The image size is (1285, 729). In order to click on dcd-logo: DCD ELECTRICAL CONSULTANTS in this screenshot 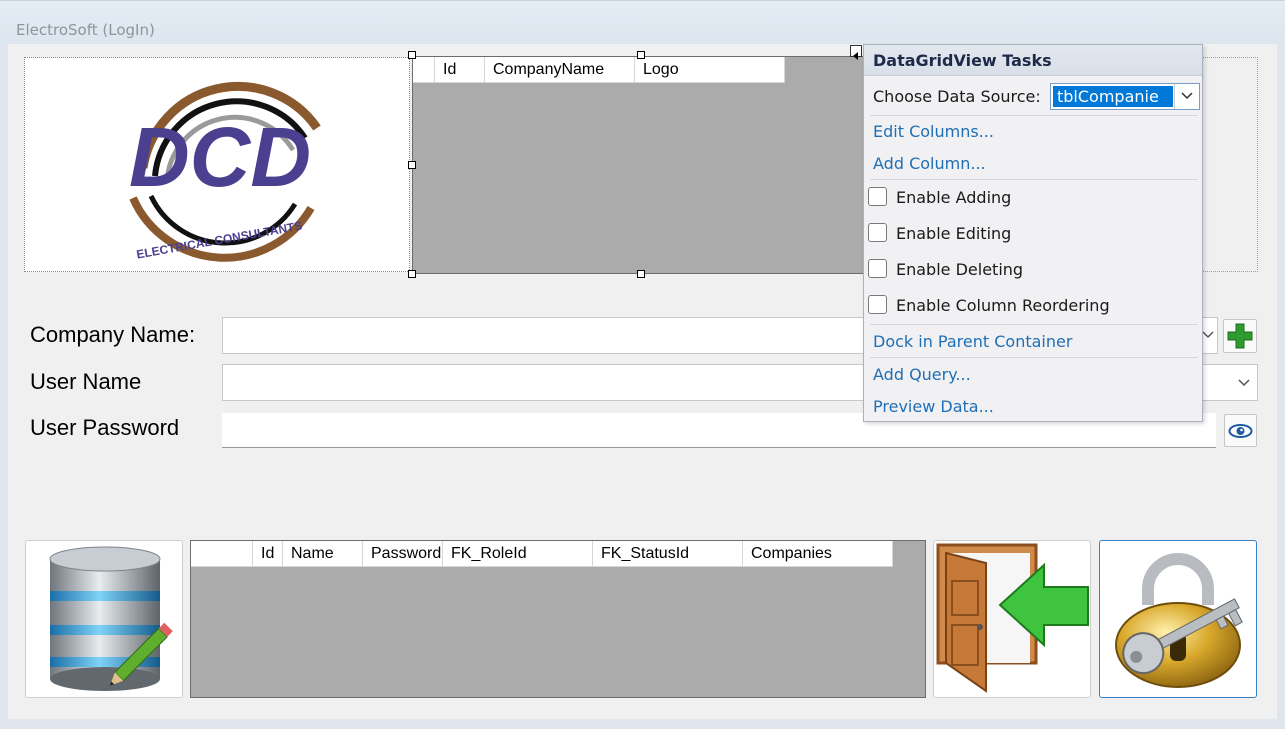, I will do `click(225, 171)`.